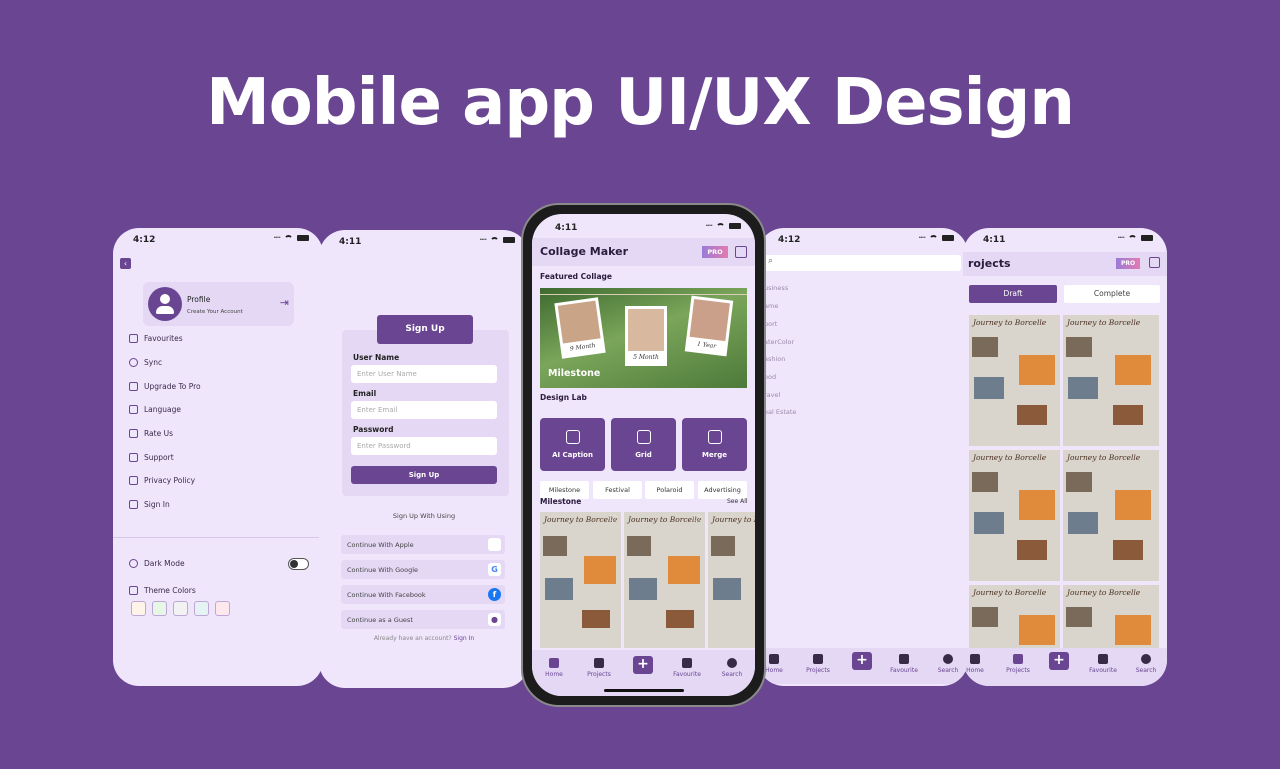  What do you see at coordinates (494, 594) in the screenshot?
I see `facebook-icon: f` at bounding box center [494, 594].